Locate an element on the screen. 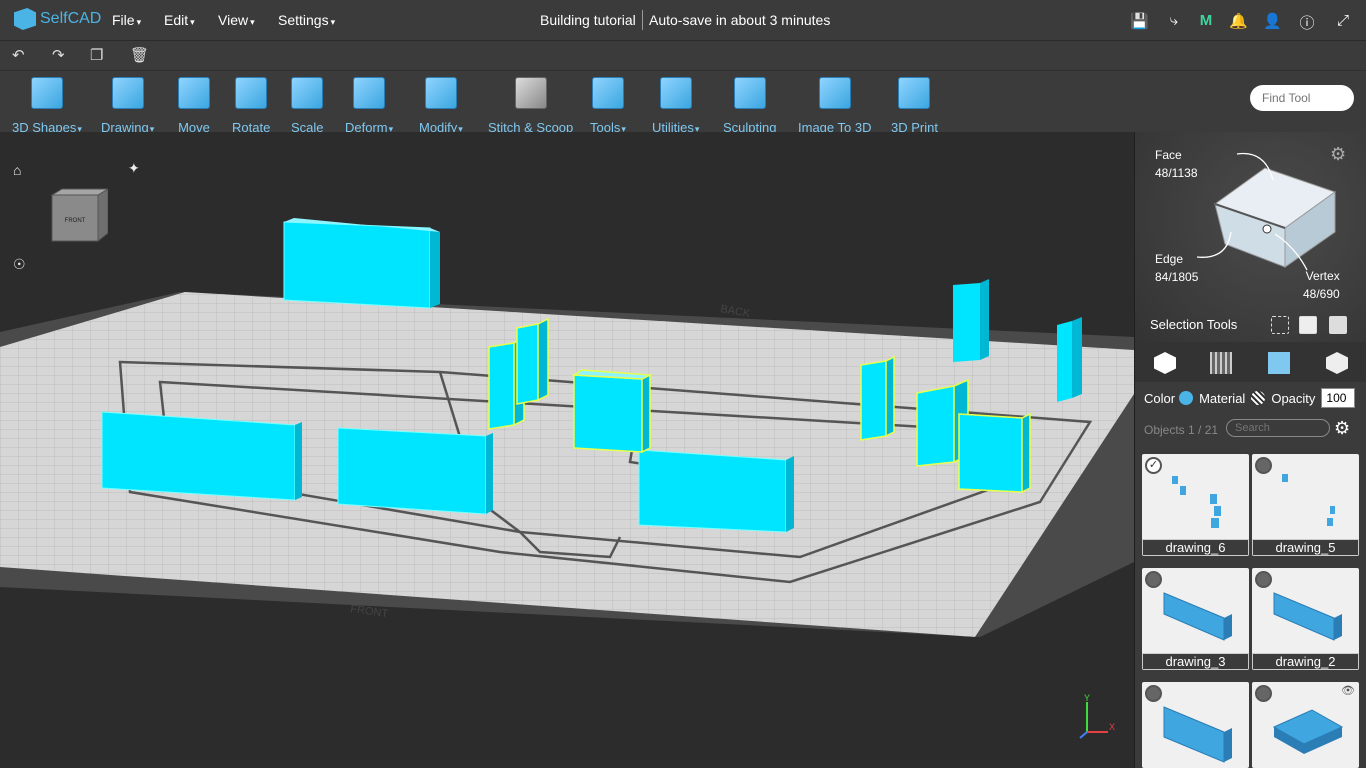 This screenshot has height=768, width=1366. color-swatch is located at coordinates (1186, 398).